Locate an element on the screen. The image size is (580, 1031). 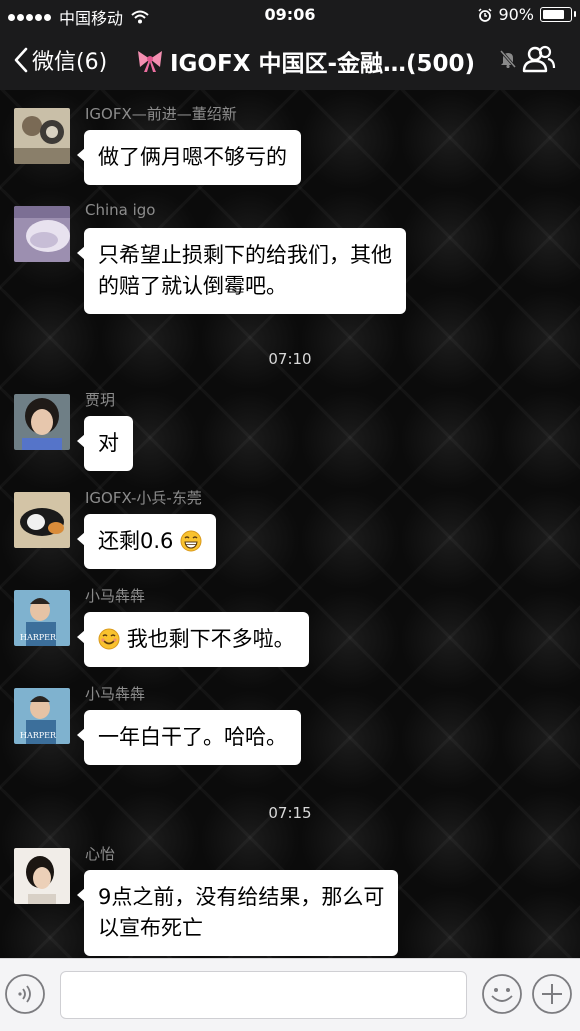
mute-bell-icon is located at coordinates (508, 59).